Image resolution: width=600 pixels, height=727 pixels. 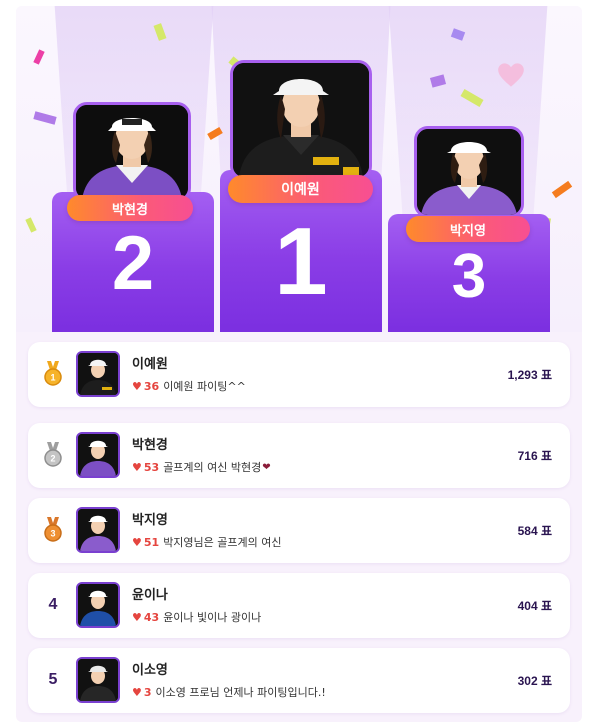 What do you see at coordinates (301, 261) in the screenshot?
I see `podium-rank-number: 1` at bounding box center [301, 261].